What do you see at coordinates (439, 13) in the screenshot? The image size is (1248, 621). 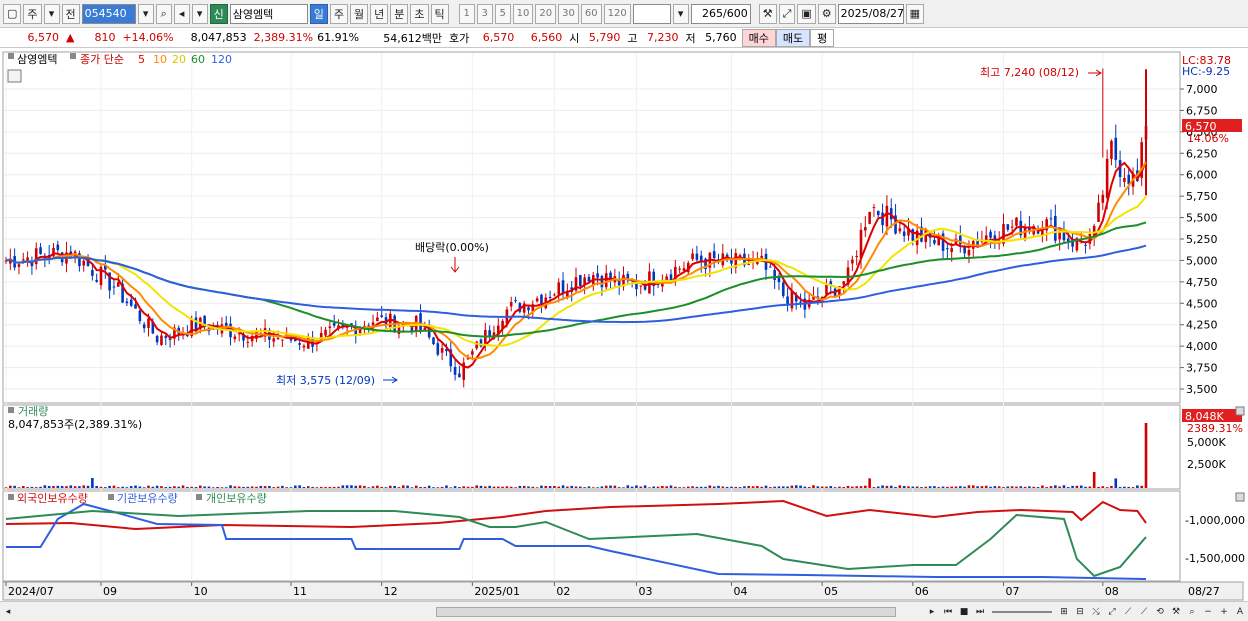 I see `period-tick: 틱` at bounding box center [439, 13].